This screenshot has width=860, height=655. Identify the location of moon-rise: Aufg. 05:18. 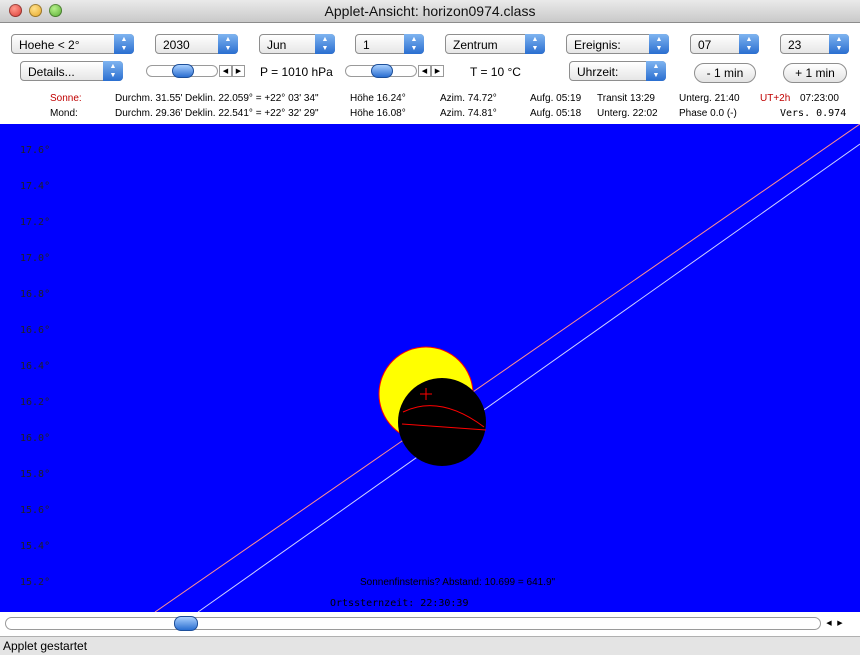
(556, 113).